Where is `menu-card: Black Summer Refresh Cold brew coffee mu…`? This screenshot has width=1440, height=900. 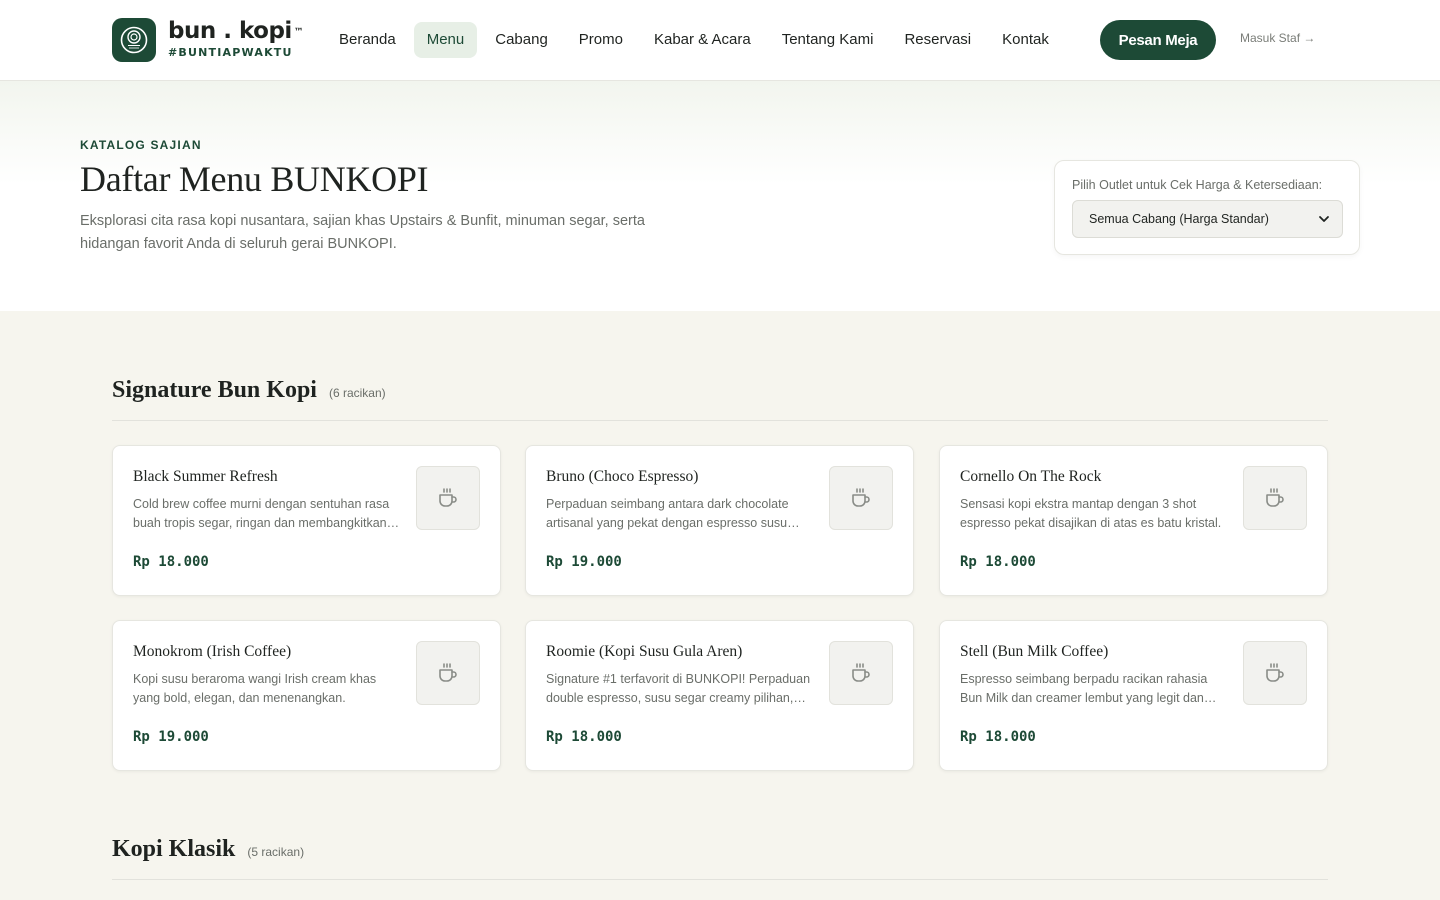 menu-card: Black Summer Refresh Cold brew coffee mu… is located at coordinates (306, 520).